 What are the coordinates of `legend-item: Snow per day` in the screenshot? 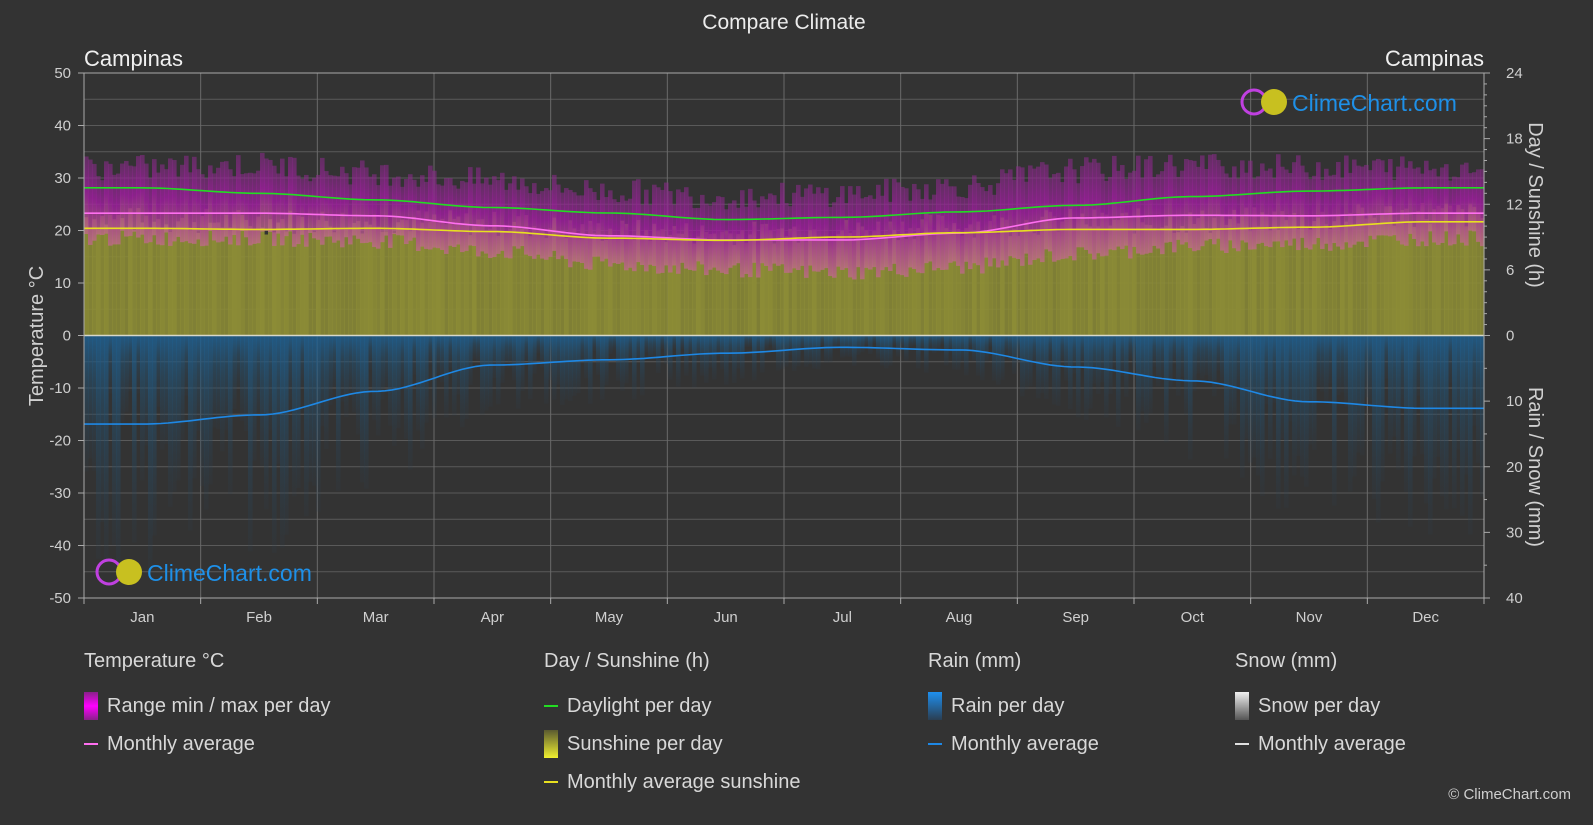 It's located at (1320, 706).